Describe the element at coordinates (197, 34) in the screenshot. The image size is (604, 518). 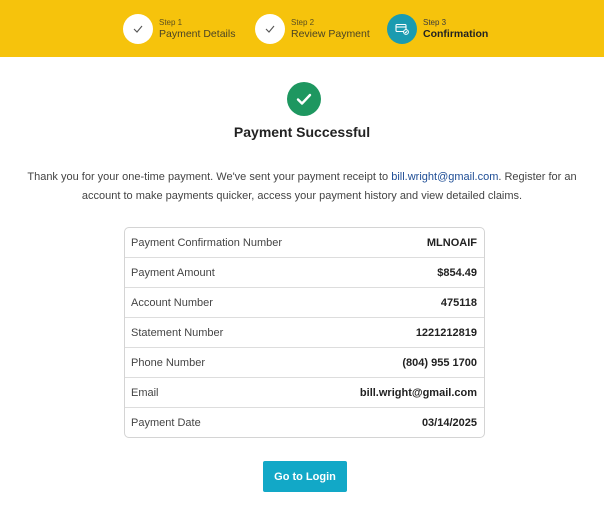
I see `step-label: Payment Details` at that location.